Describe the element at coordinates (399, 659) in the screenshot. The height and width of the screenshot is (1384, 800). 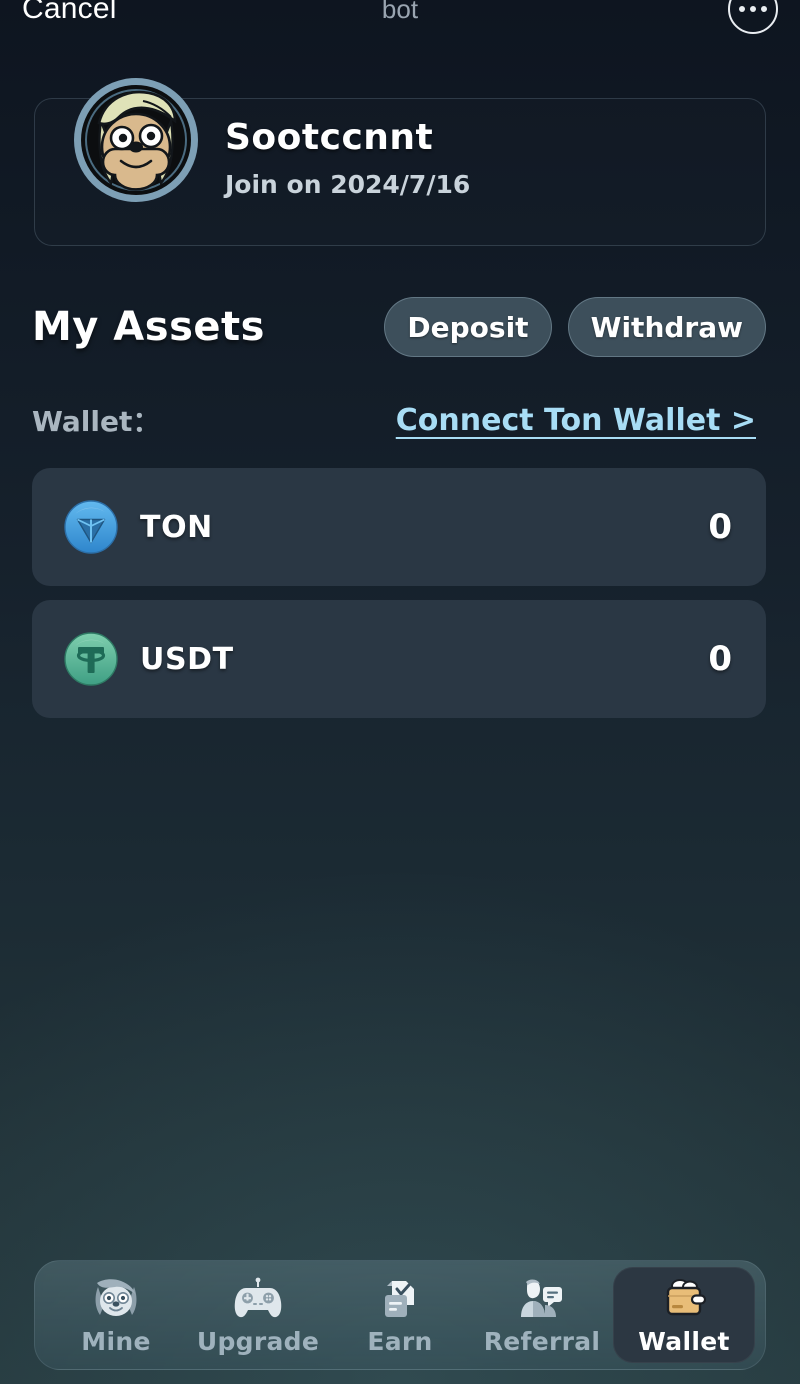
I see `table-row: USDT 0` at that location.